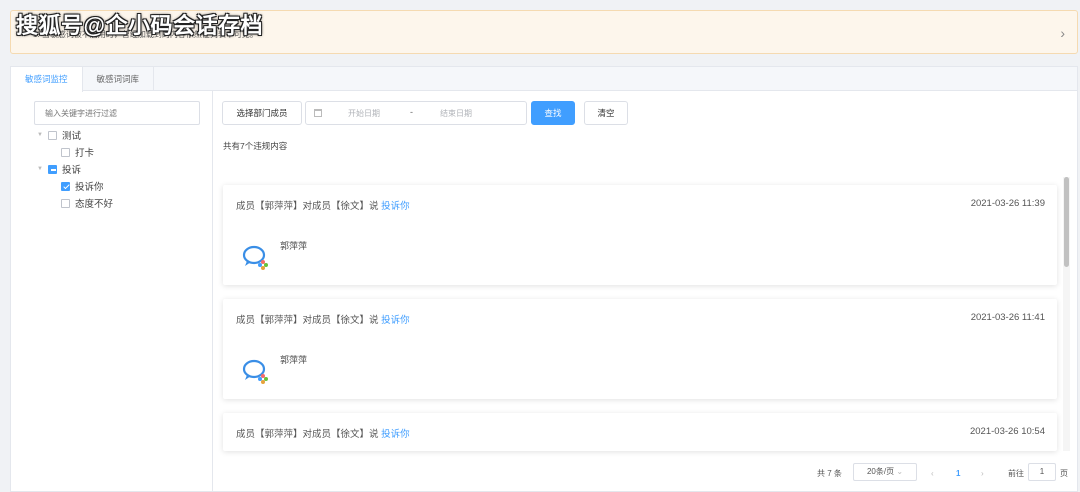  What do you see at coordinates (47, 79) in the screenshot?
I see `tab-sensitive-monitor: 敏感词监控` at bounding box center [47, 79].